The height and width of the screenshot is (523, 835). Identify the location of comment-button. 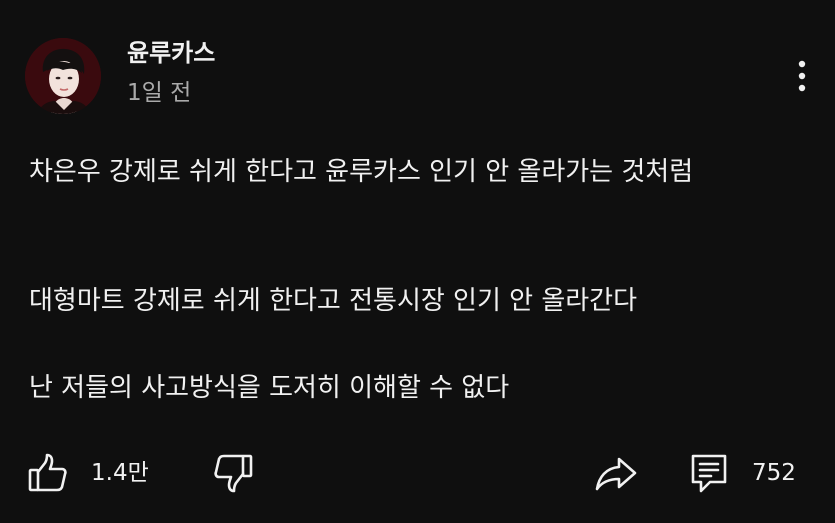
(710, 473).